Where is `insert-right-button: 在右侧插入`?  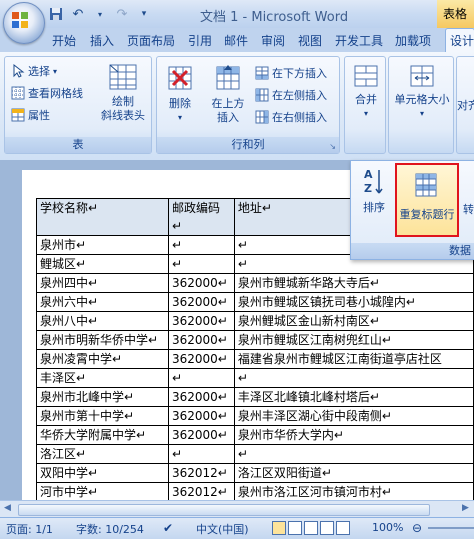 insert-right-button: 在右侧插入 is located at coordinates (291, 117).